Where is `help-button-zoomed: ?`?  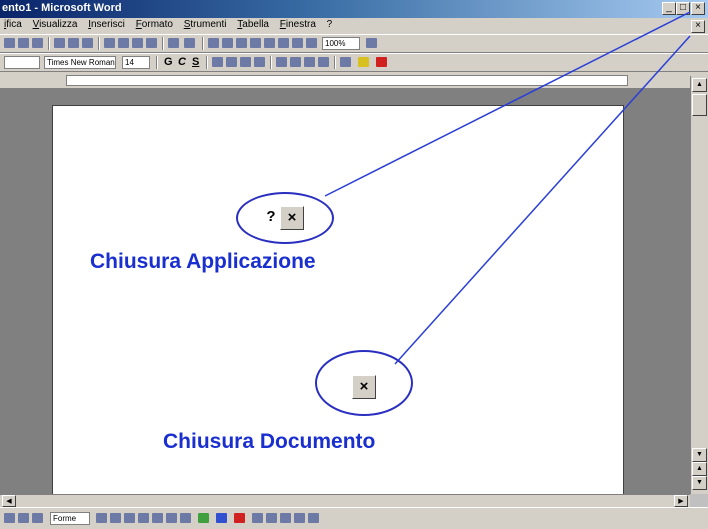
help-button-zoomed: ? is located at coordinates (271, 216).